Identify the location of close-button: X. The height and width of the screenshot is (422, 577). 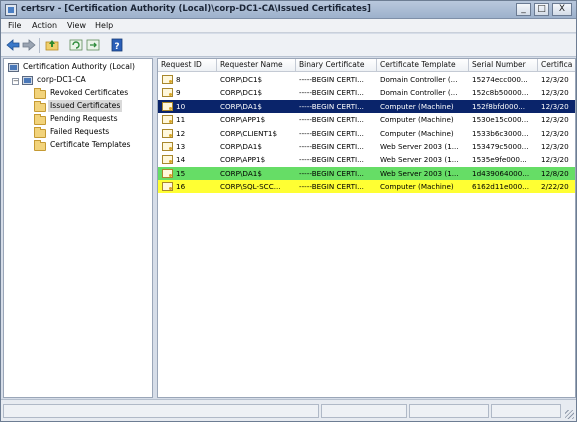
(562, 9).